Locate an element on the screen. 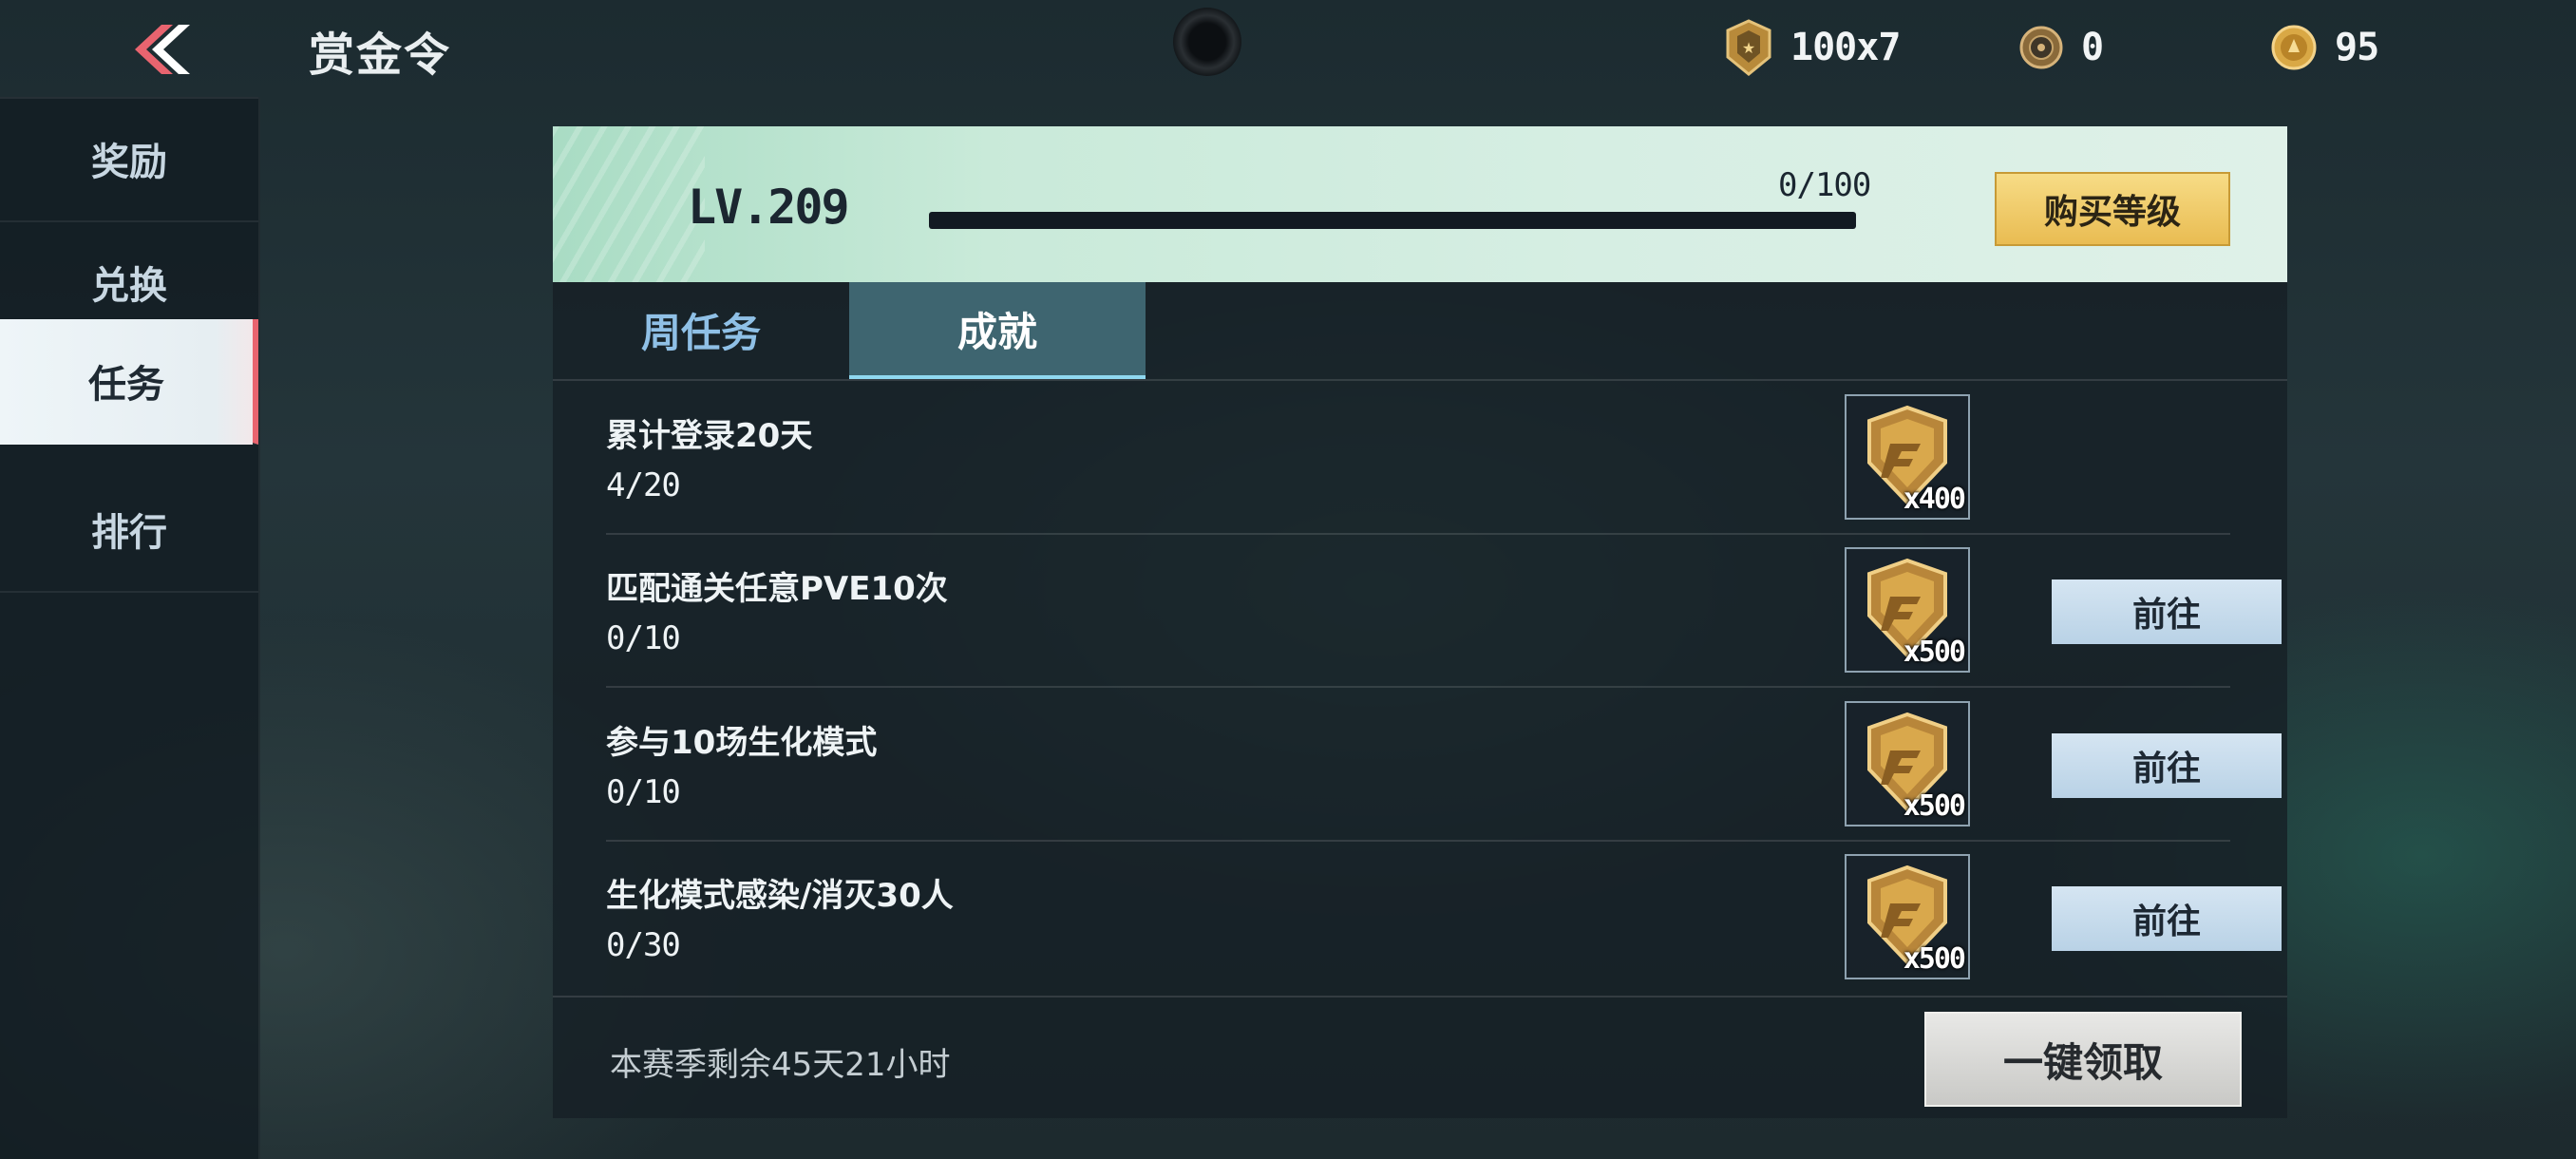  buy-level-button: 购买等级 is located at coordinates (2112, 209).